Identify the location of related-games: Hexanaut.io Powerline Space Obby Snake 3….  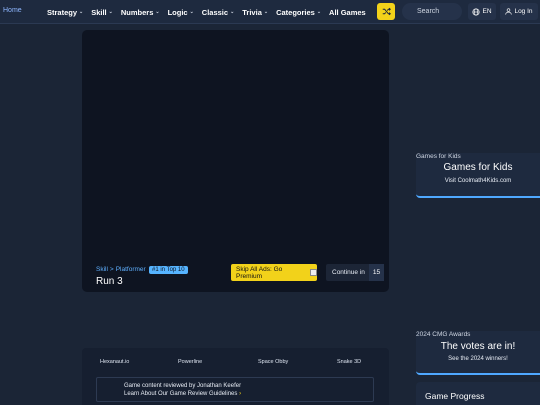
(235, 376).